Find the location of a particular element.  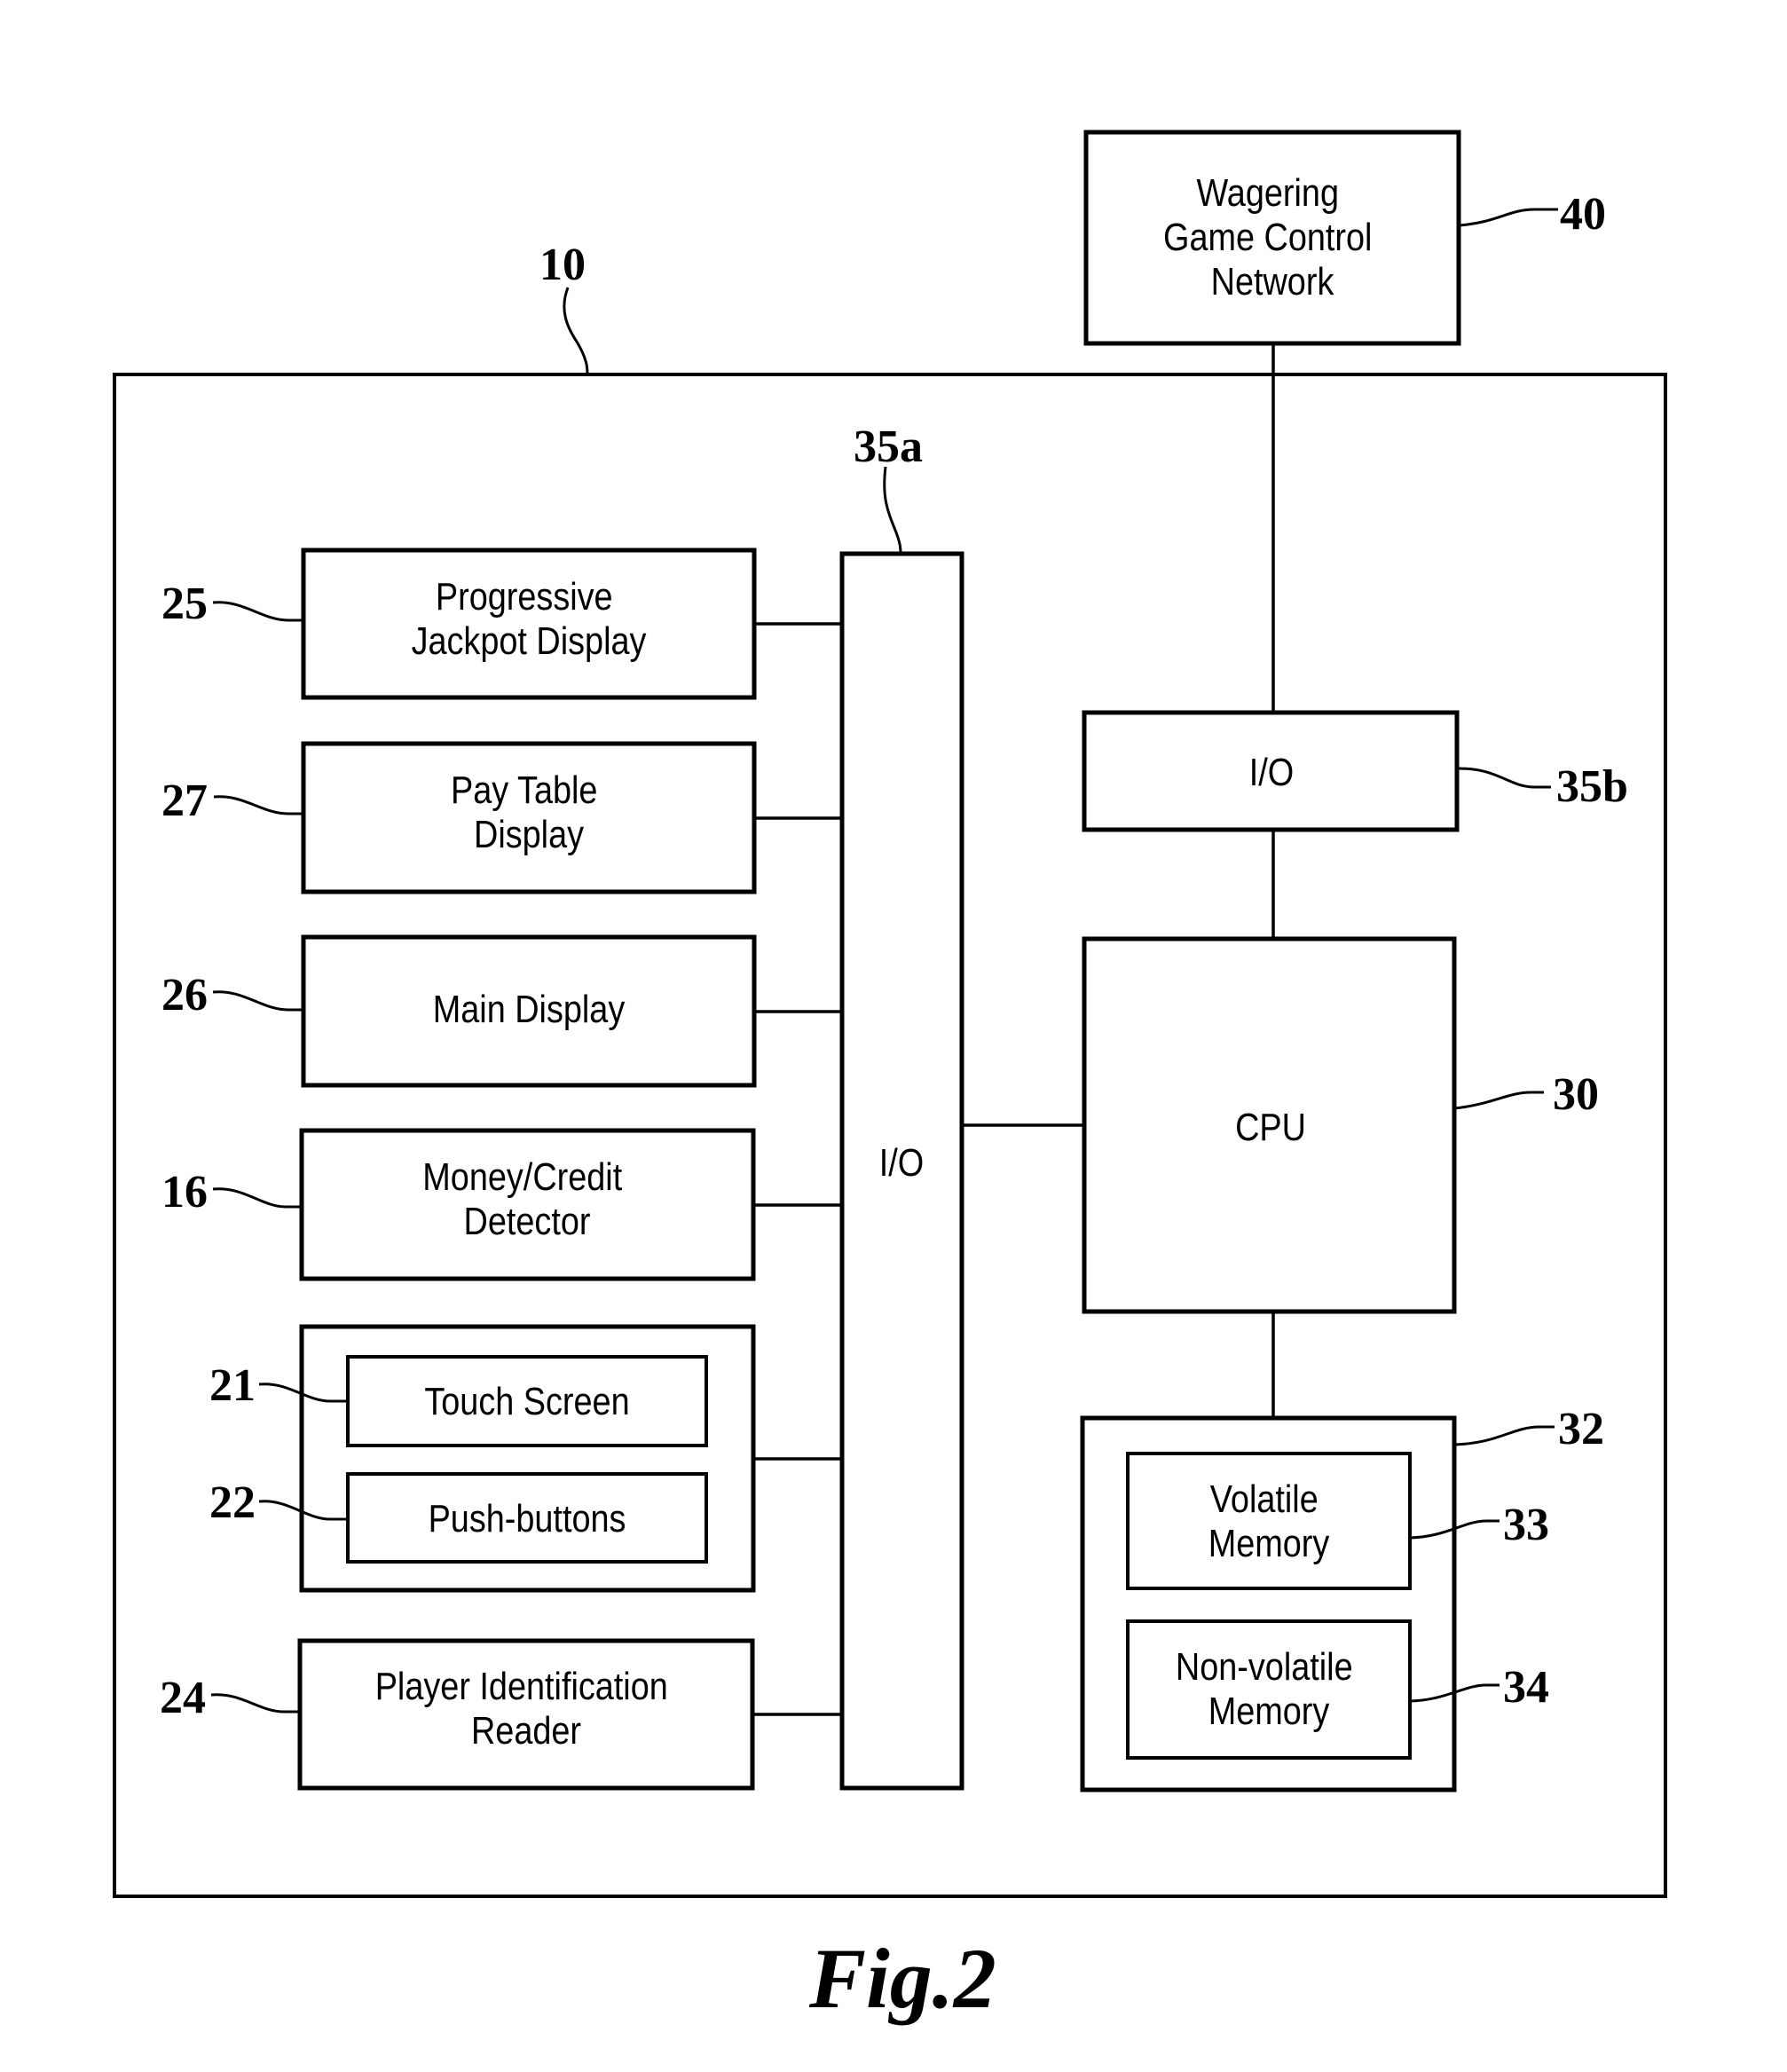

io-net-label: I/O is located at coordinates (1272, 772).